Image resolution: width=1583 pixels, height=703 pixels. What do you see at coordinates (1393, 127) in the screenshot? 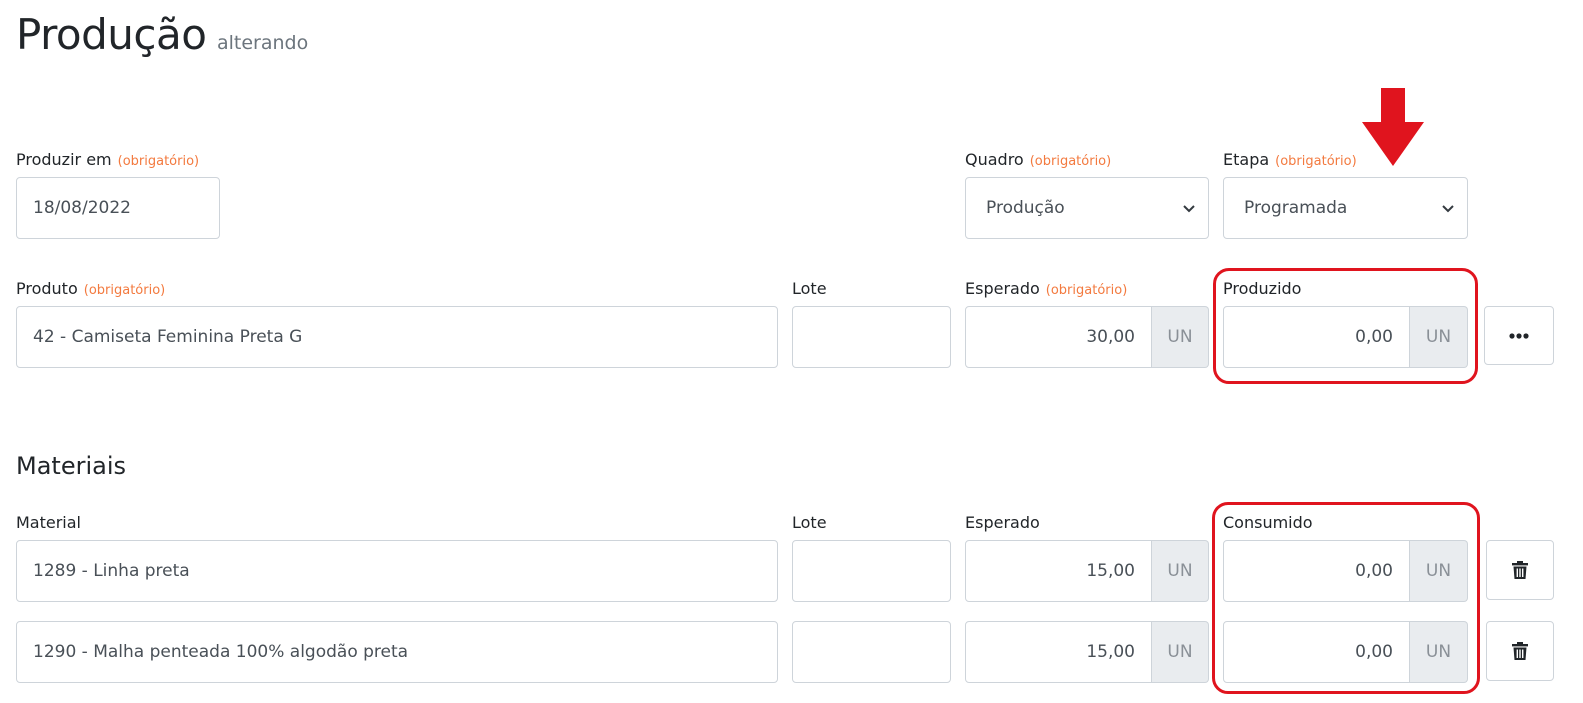
I see `arrow-down-icon` at bounding box center [1393, 127].